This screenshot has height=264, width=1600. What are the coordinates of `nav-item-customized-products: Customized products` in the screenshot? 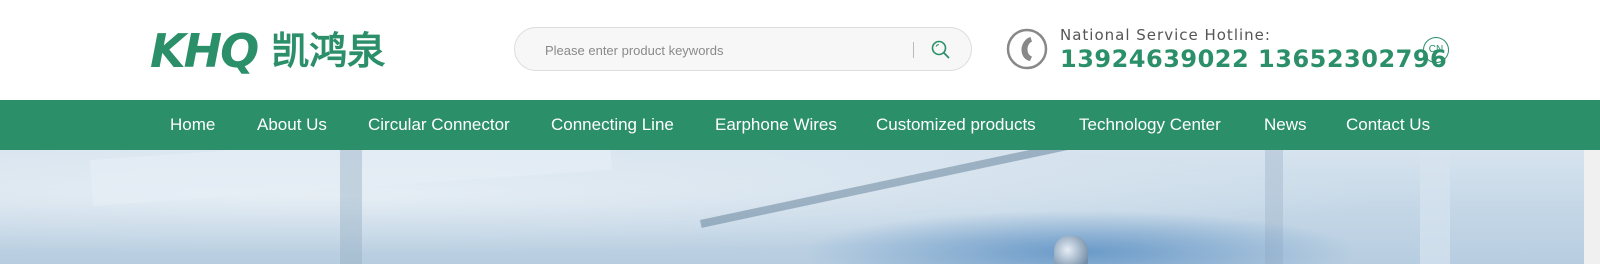 It's located at (956, 125).